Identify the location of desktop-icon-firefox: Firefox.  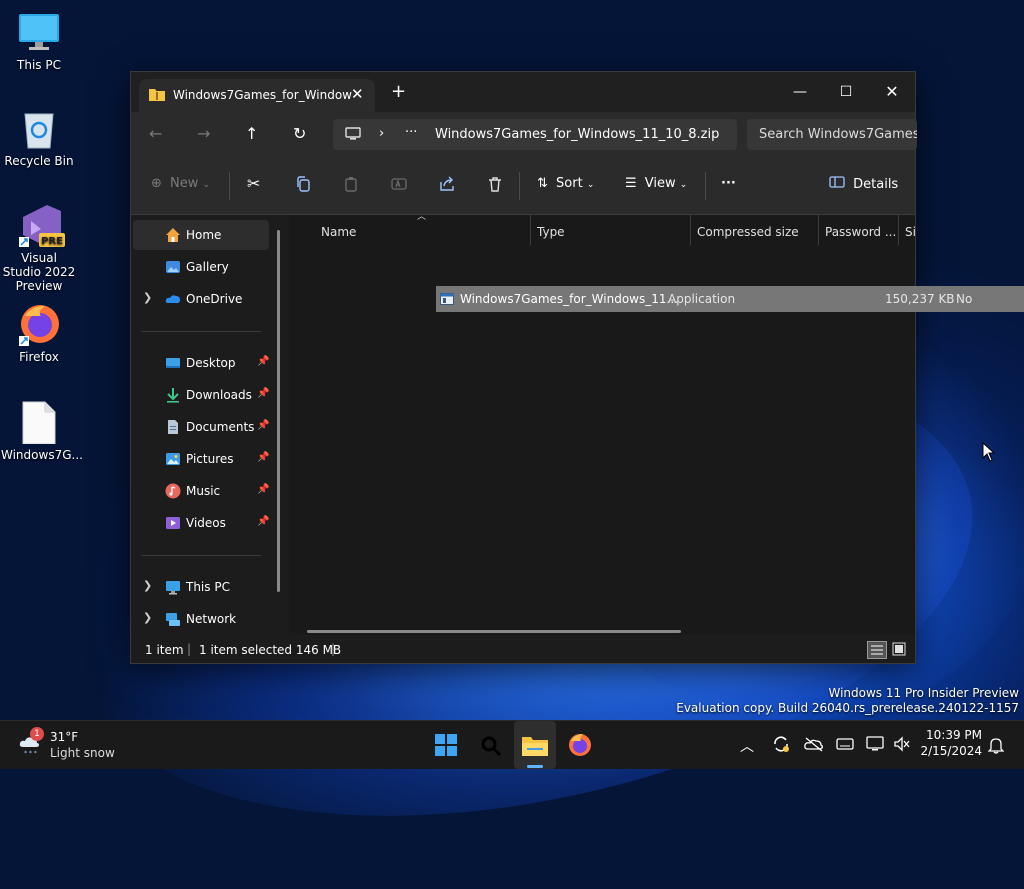
(39, 333).